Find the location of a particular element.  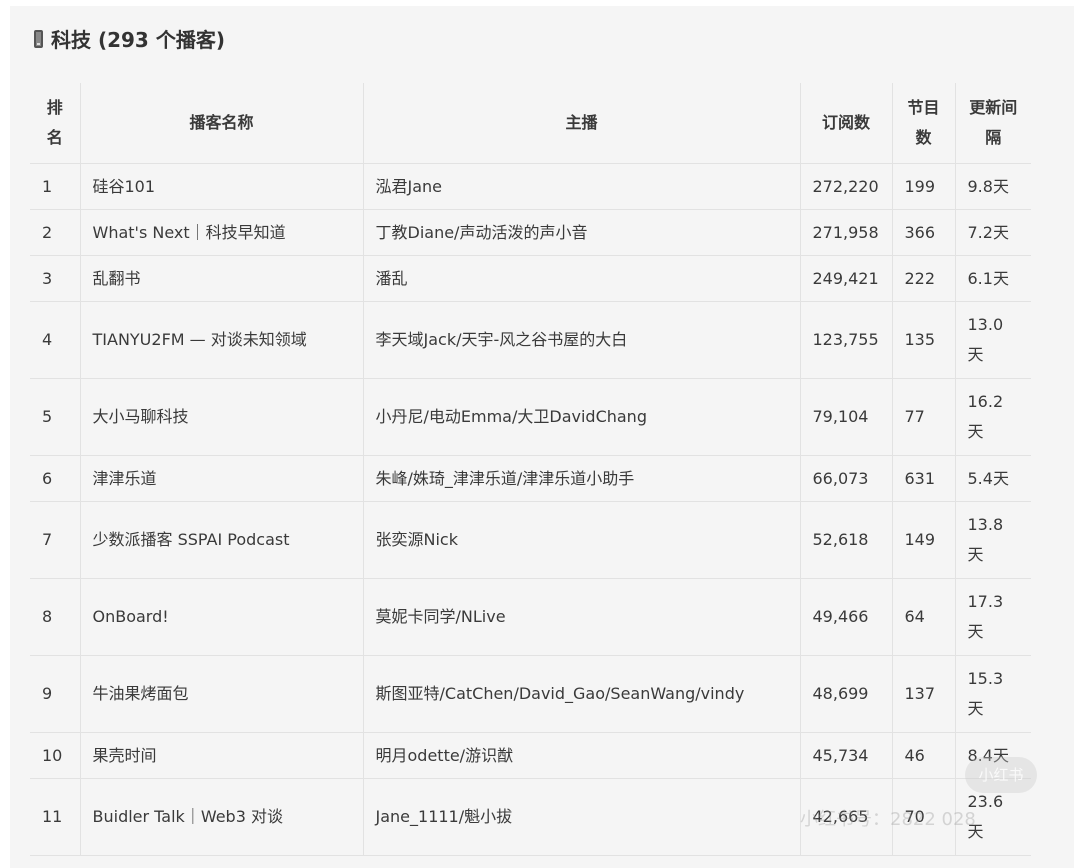

cell-subscribers: 272,220 is located at coordinates (846, 186).